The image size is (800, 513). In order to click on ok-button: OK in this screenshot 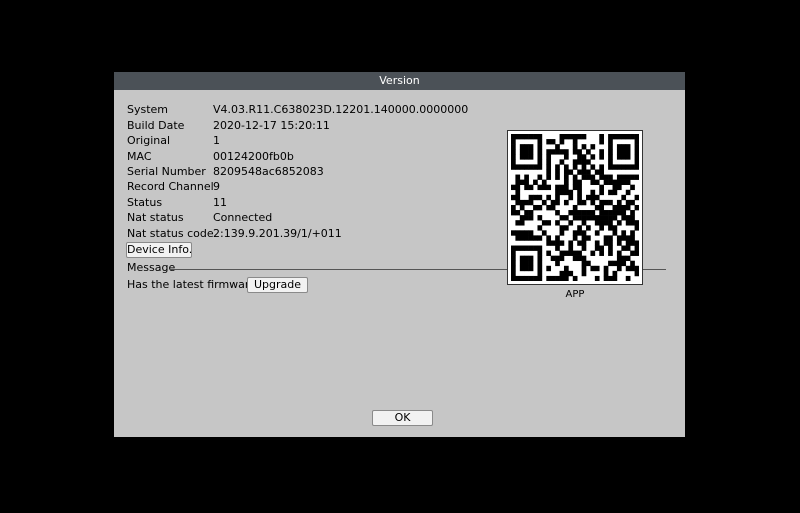, I will do `click(402, 418)`.